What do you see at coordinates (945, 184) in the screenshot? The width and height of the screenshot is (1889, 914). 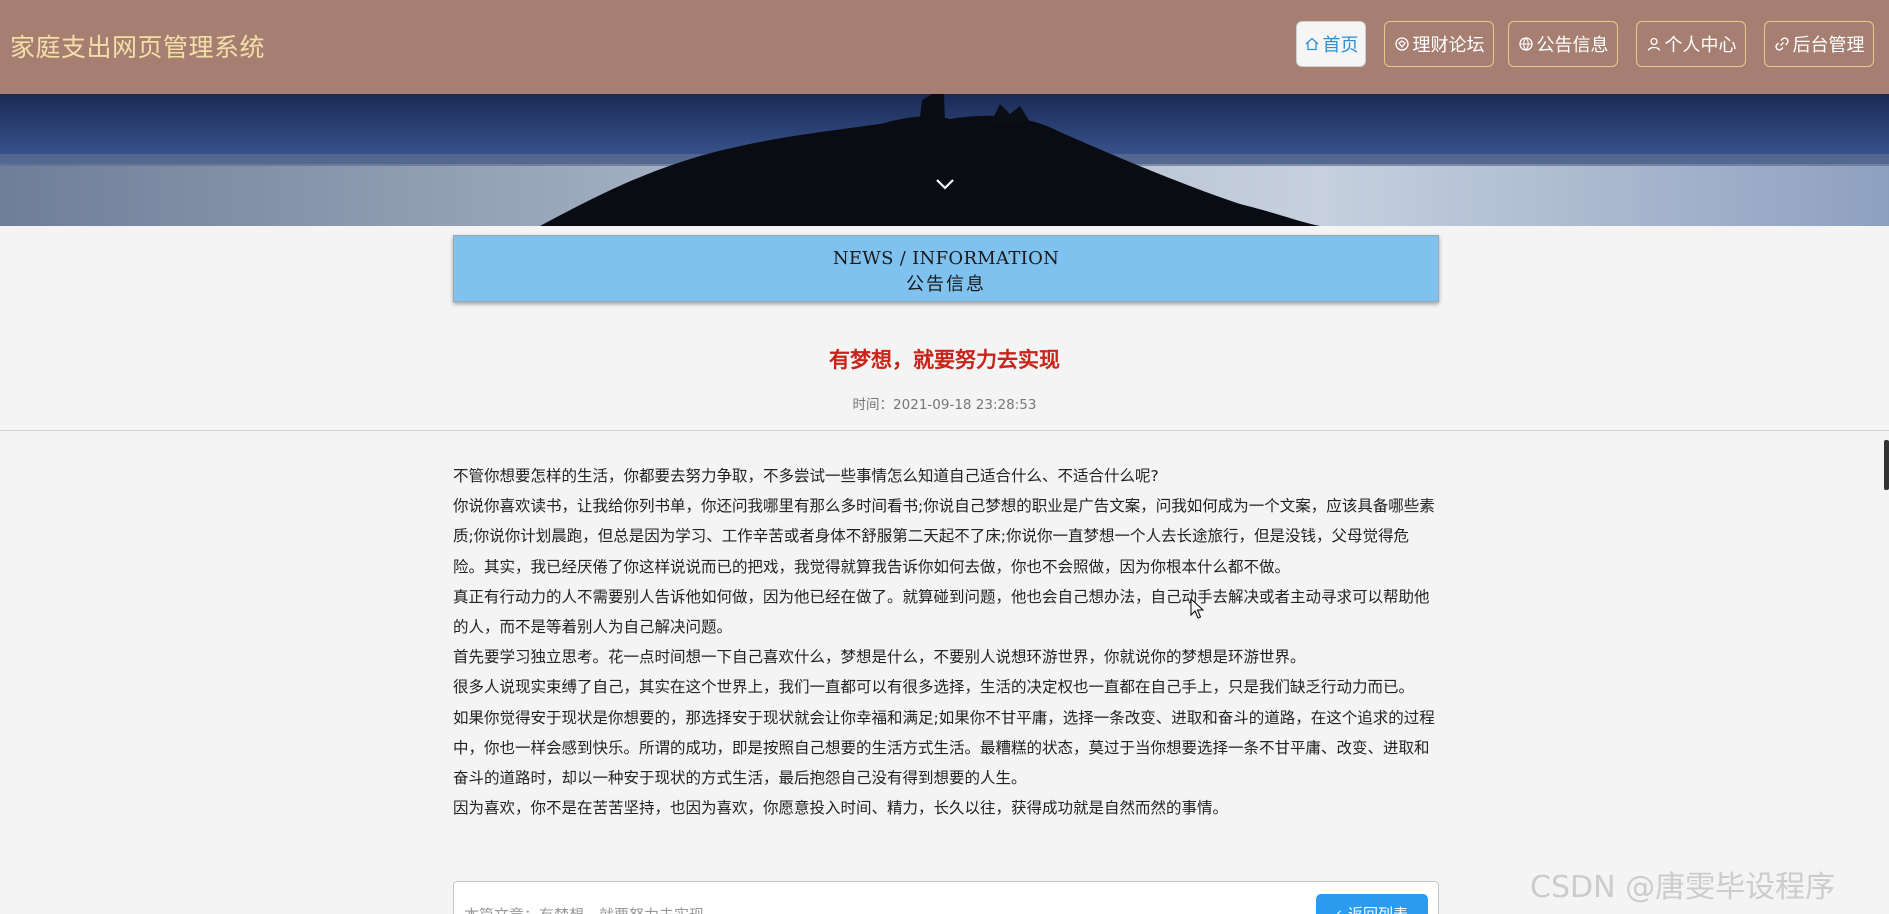 I see `chevron-down-icon` at bounding box center [945, 184].